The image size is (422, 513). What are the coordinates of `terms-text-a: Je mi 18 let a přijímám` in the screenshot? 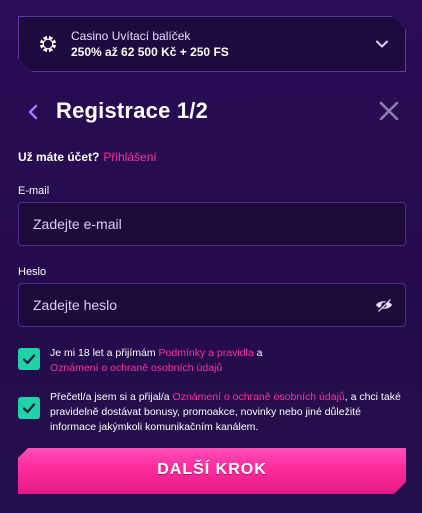 It's located at (104, 353).